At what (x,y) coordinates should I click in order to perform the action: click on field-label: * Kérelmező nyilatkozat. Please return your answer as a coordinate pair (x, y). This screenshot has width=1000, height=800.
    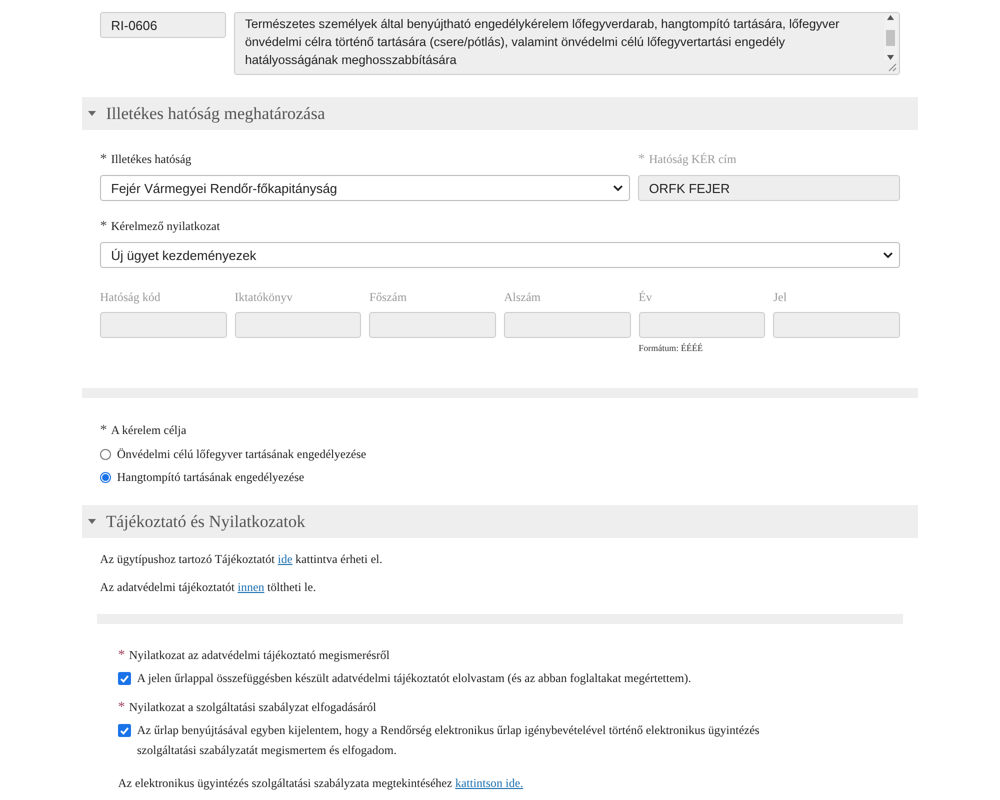
    Looking at the image, I should click on (160, 227).